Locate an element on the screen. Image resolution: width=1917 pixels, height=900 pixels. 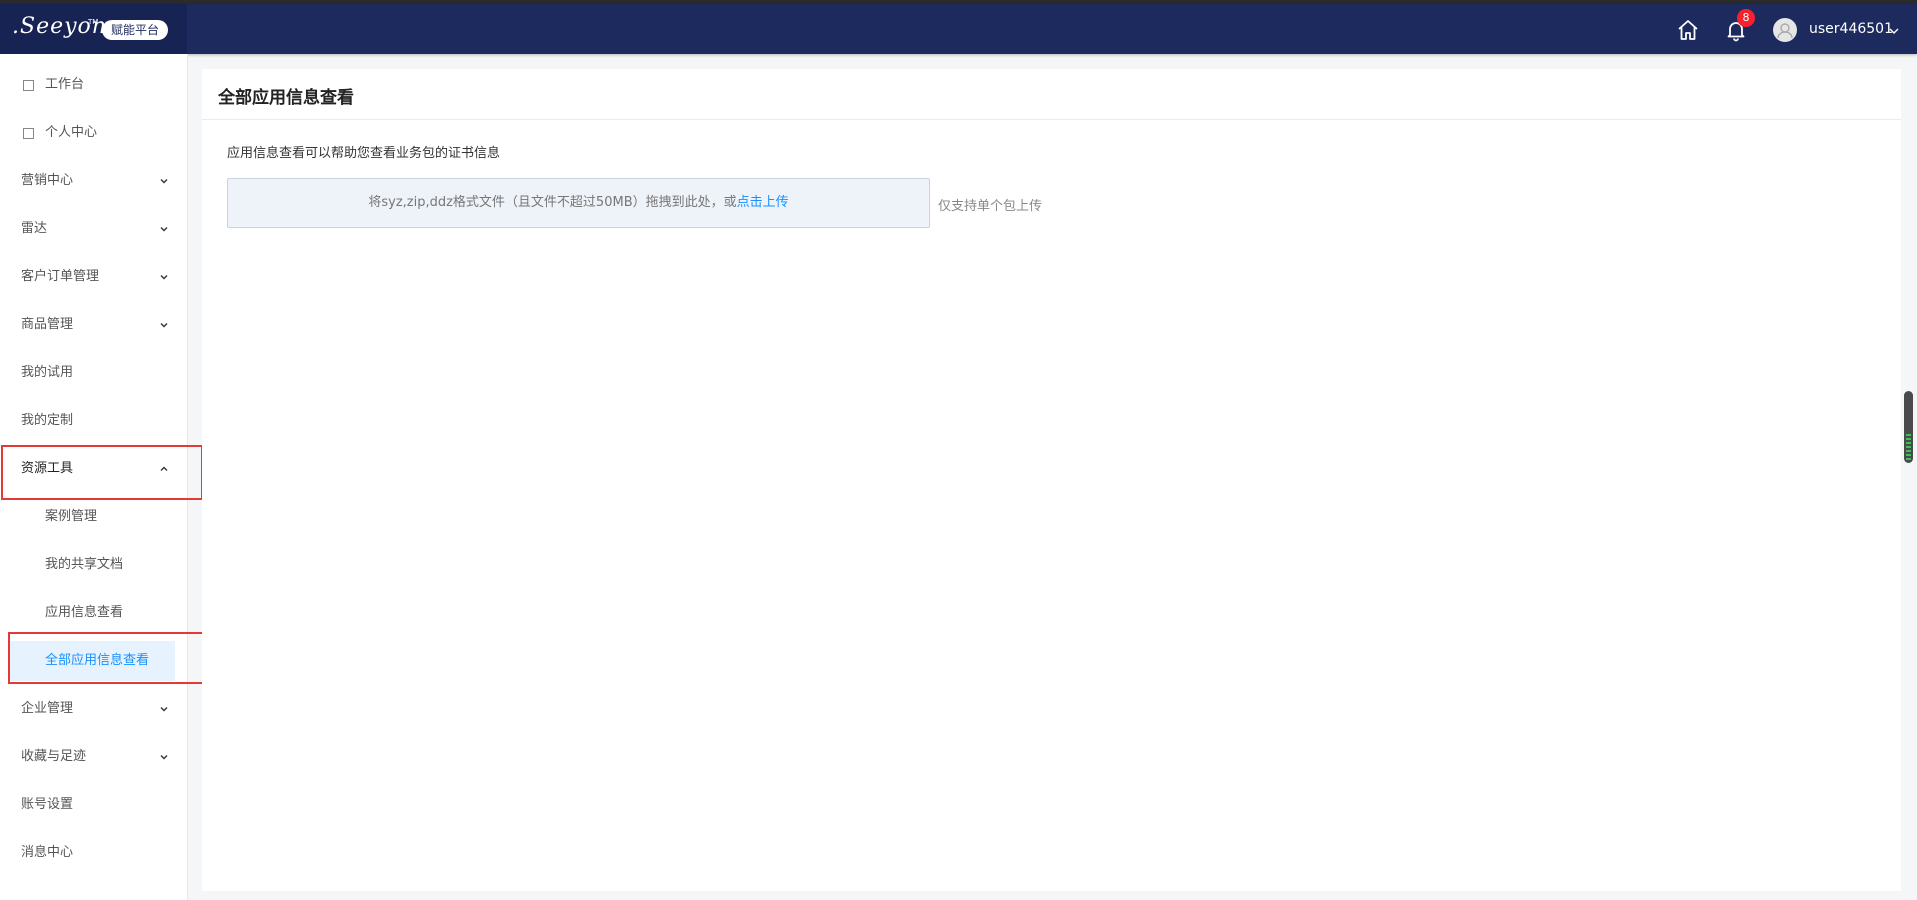
sidebar-item-label: 应用信息查看 is located at coordinates (84, 612).